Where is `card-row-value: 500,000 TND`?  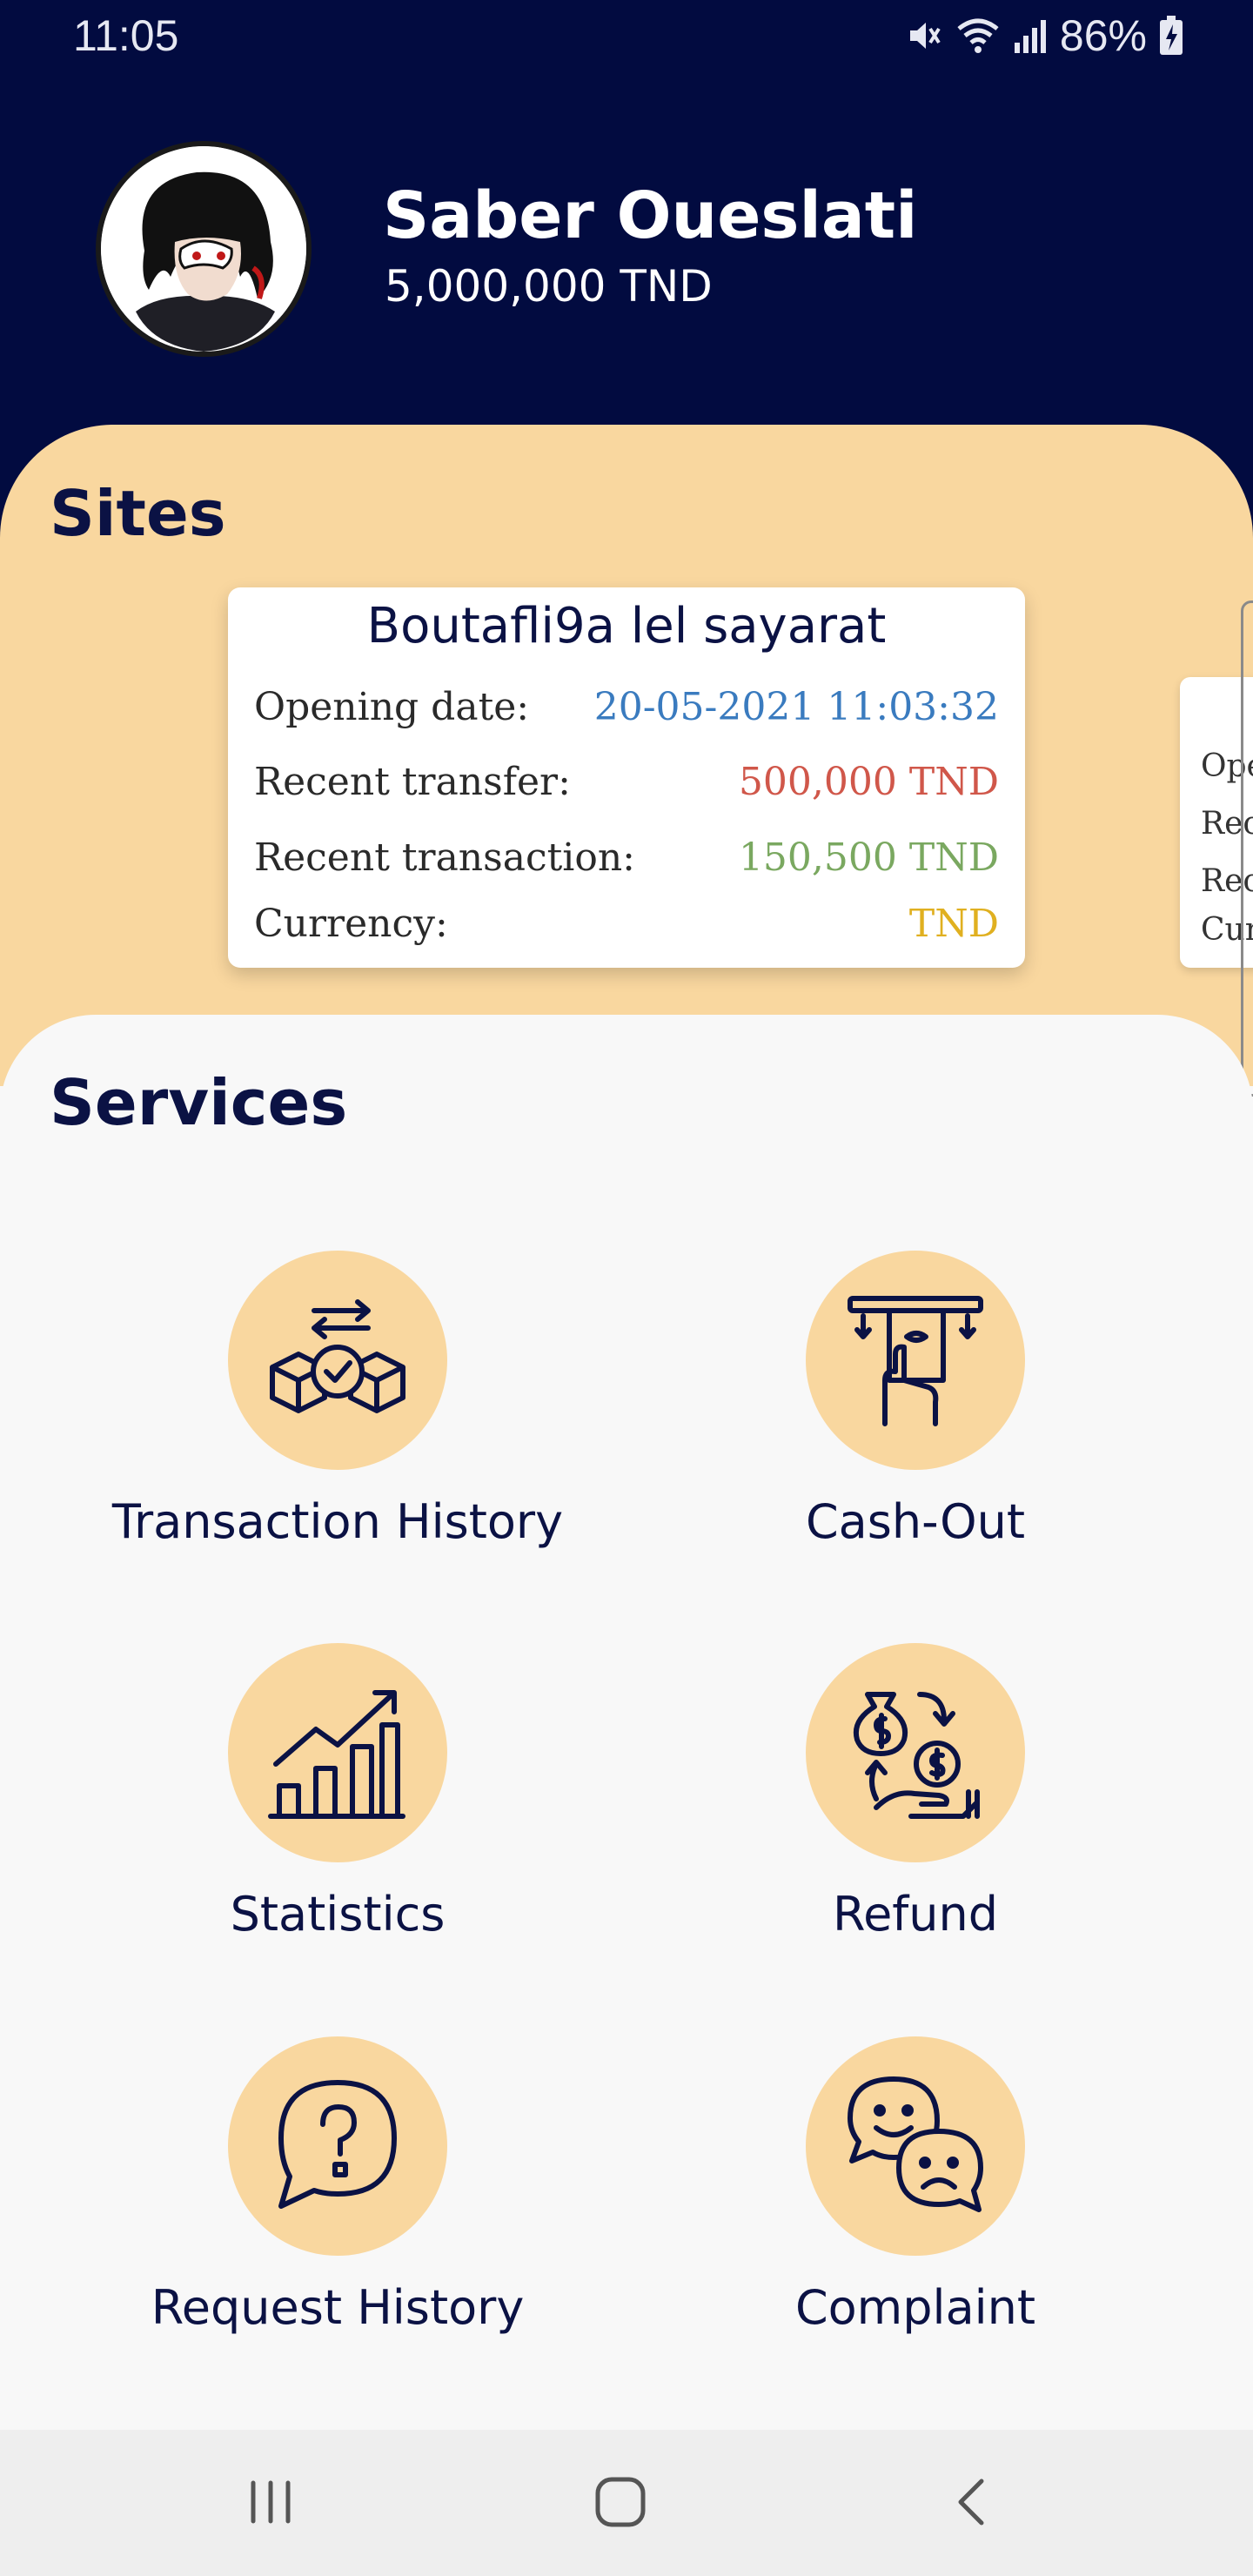 card-row-value: 500,000 TND is located at coordinates (868, 782).